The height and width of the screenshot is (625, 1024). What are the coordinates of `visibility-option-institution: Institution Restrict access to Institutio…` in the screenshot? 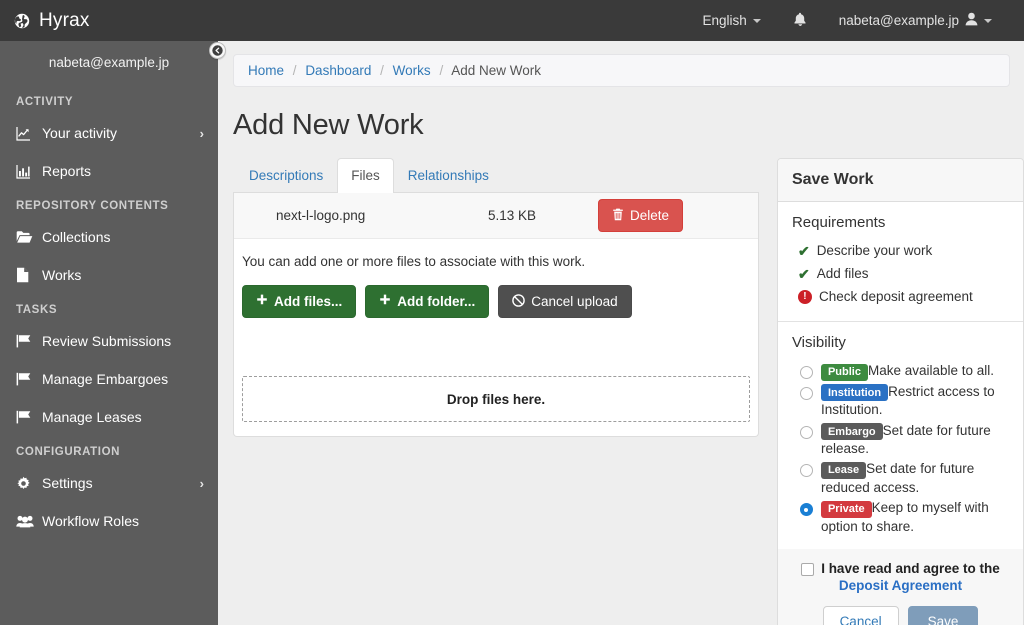 It's located at (900, 400).